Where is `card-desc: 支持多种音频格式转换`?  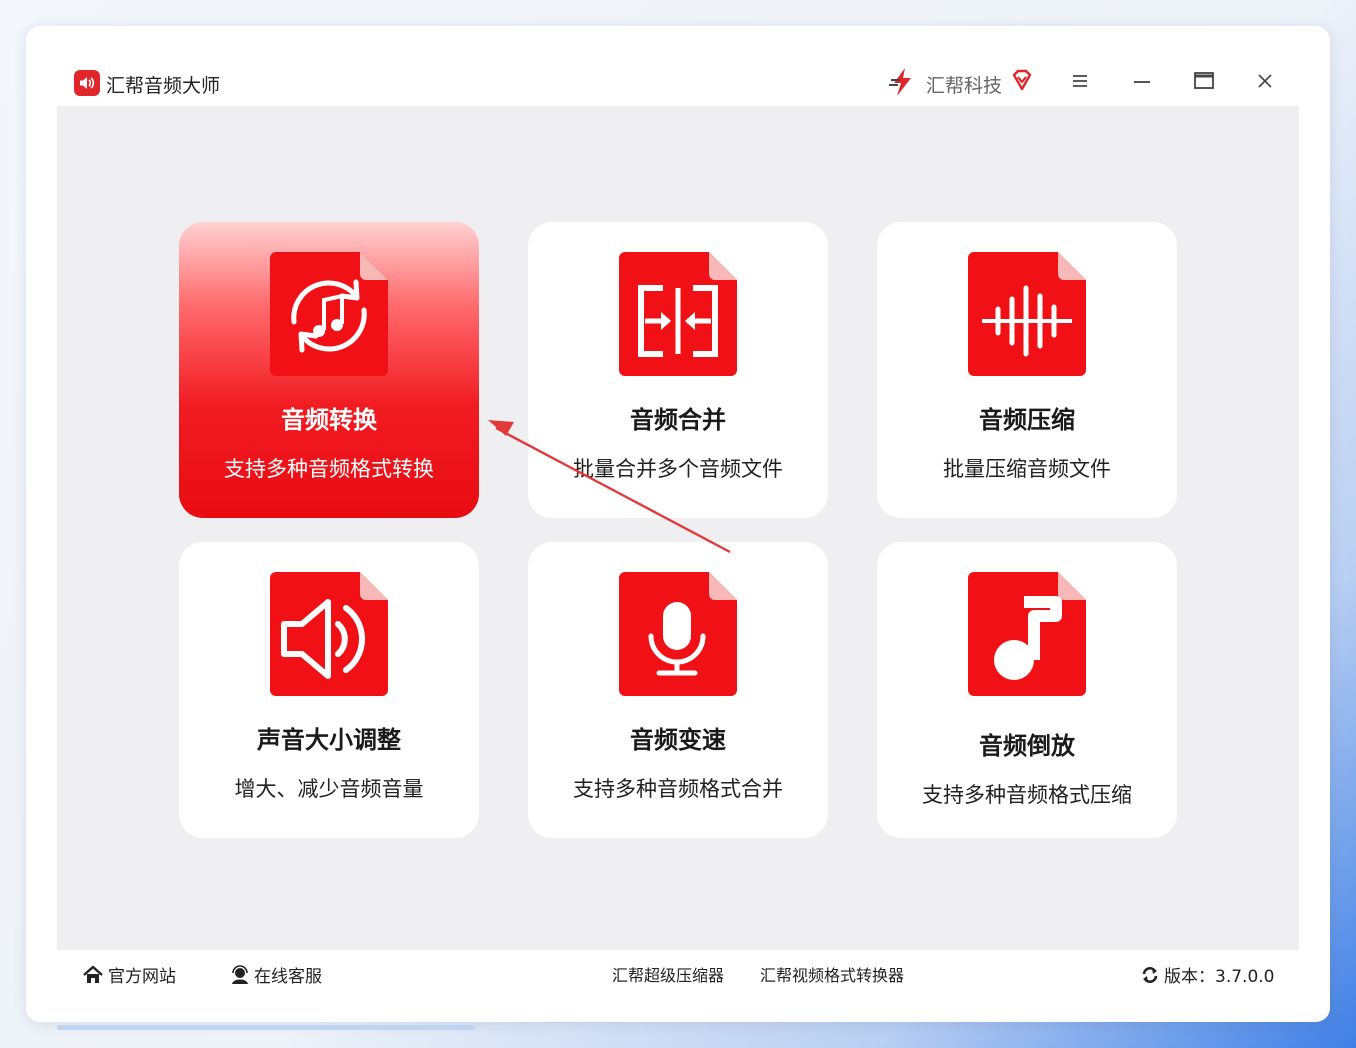
card-desc: 支持多种音频格式转换 is located at coordinates (329, 469).